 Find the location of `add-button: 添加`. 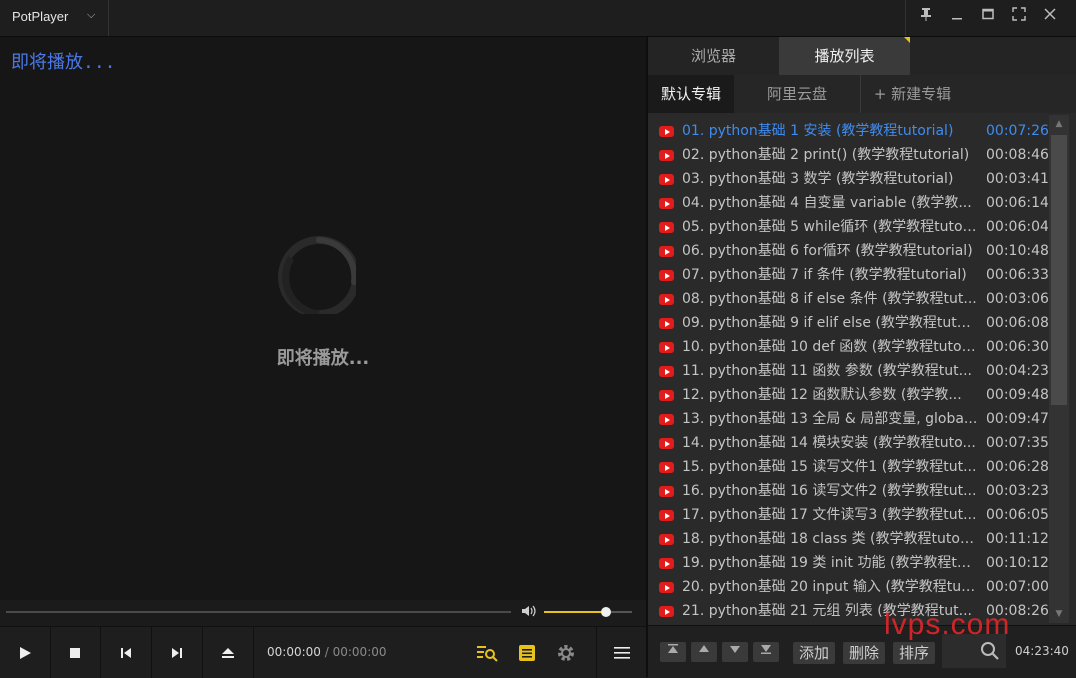

add-button: 添加 is located at coordinates (814, 653).